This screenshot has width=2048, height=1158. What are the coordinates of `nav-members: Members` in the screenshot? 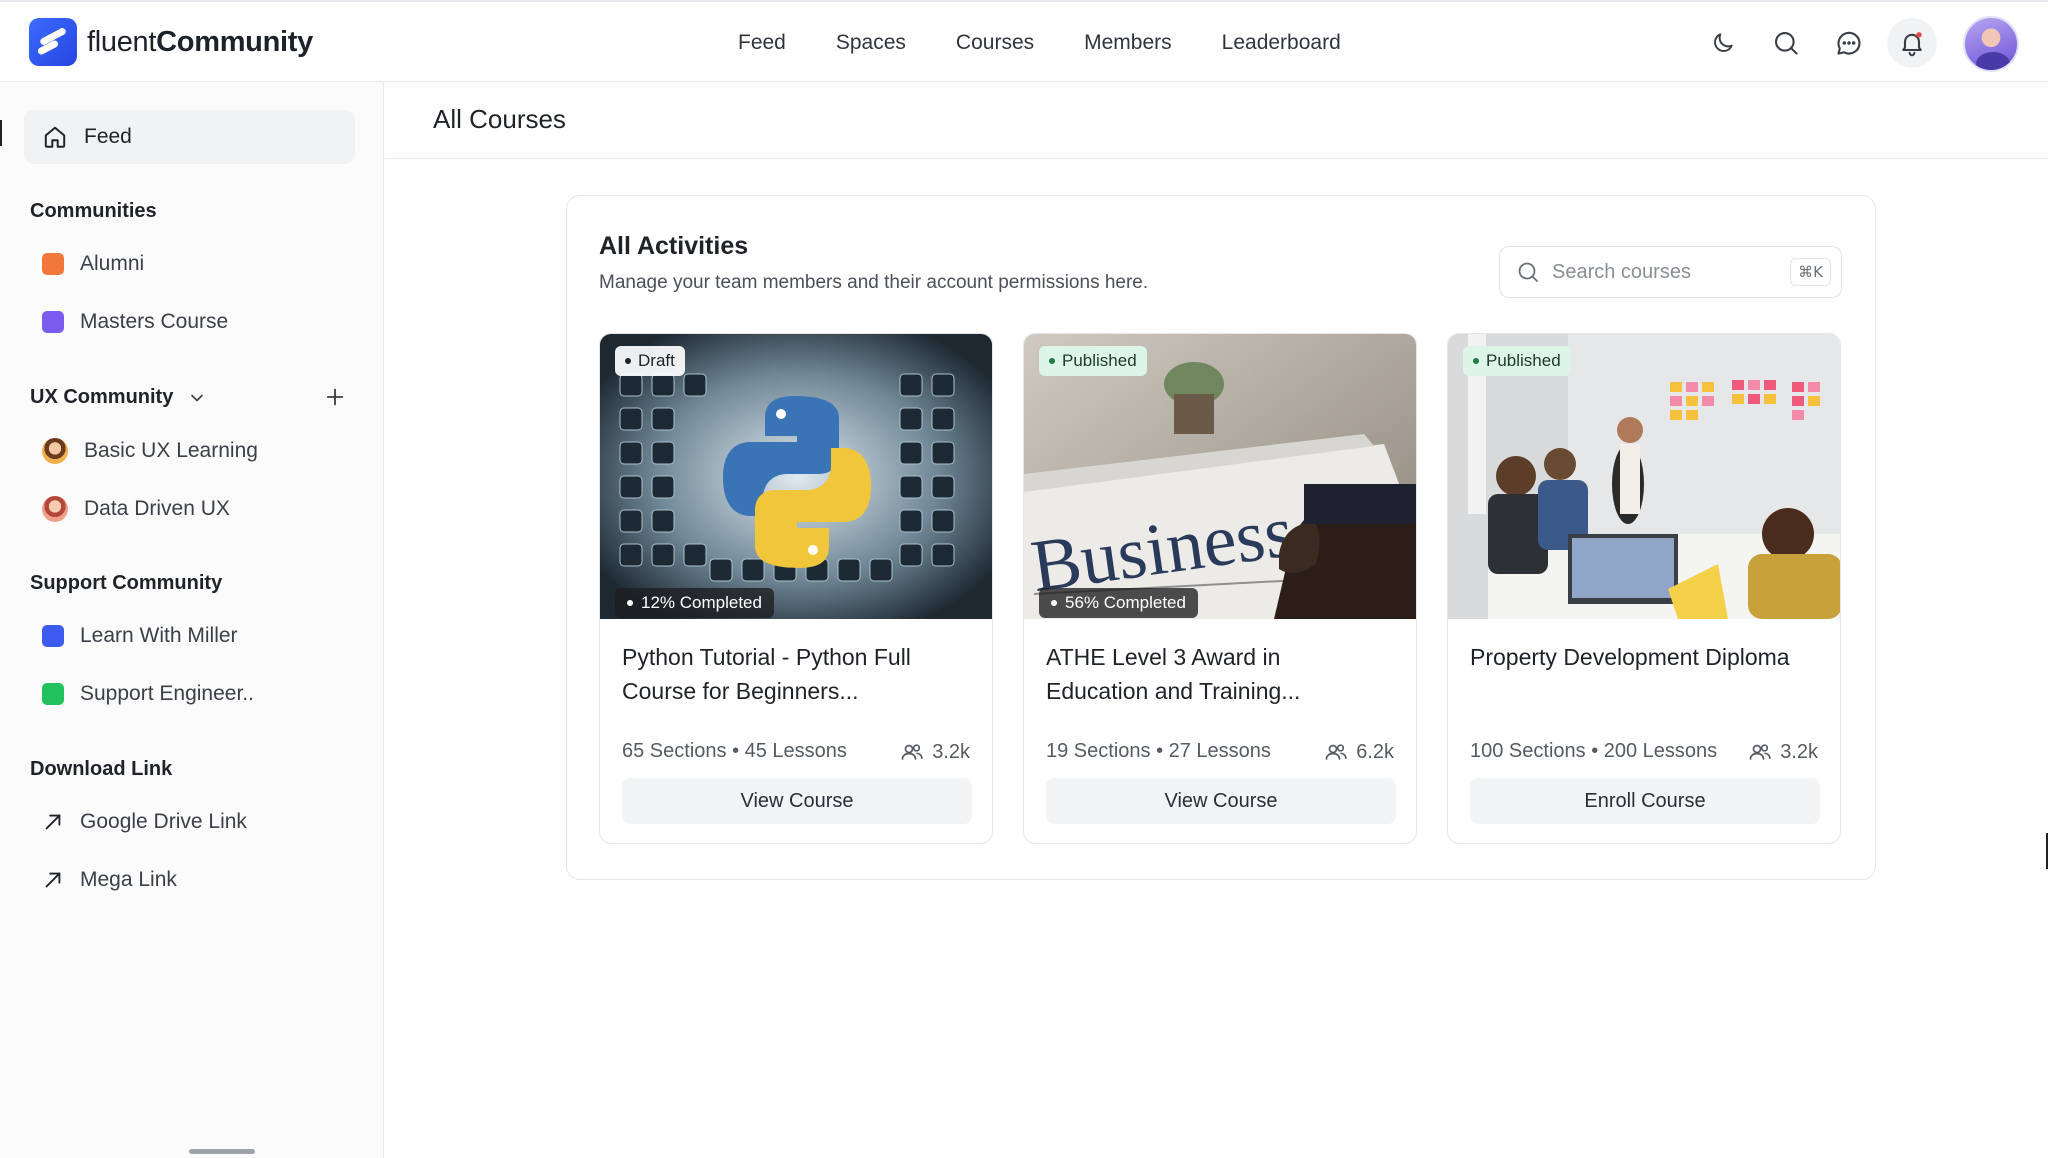 It's located at (1128, 43).